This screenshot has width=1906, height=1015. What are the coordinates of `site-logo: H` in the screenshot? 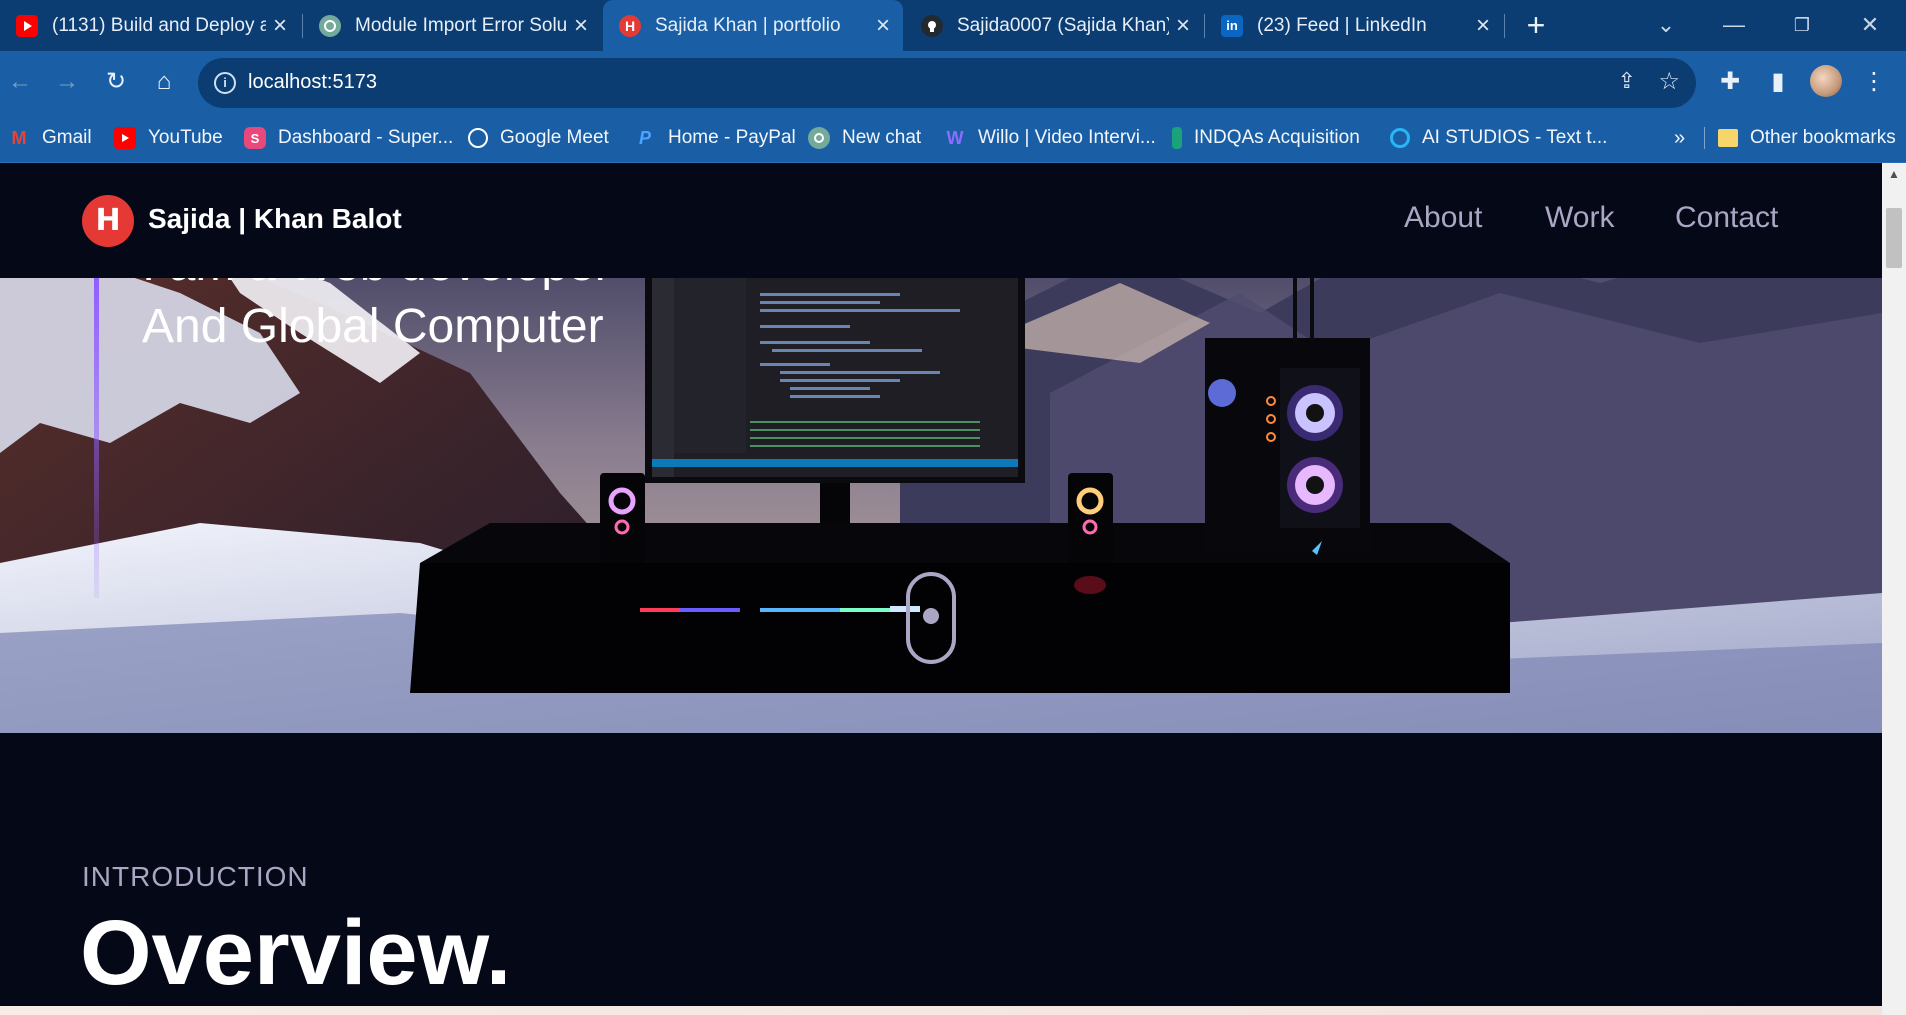 It's located at (108, 221).